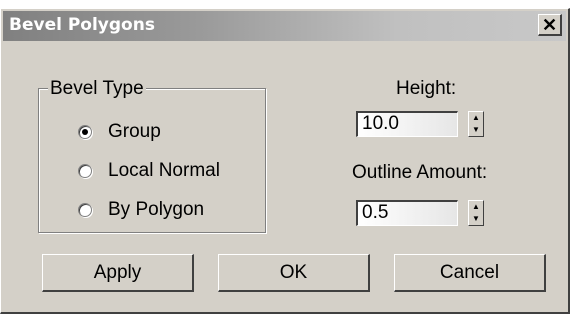 Image resolution: width=578 pixels, height=331 pixels. Describe the element at coordinates (420, 172) in the screenshot. I see `outline-amount-label: Outline Amount:` at that location.